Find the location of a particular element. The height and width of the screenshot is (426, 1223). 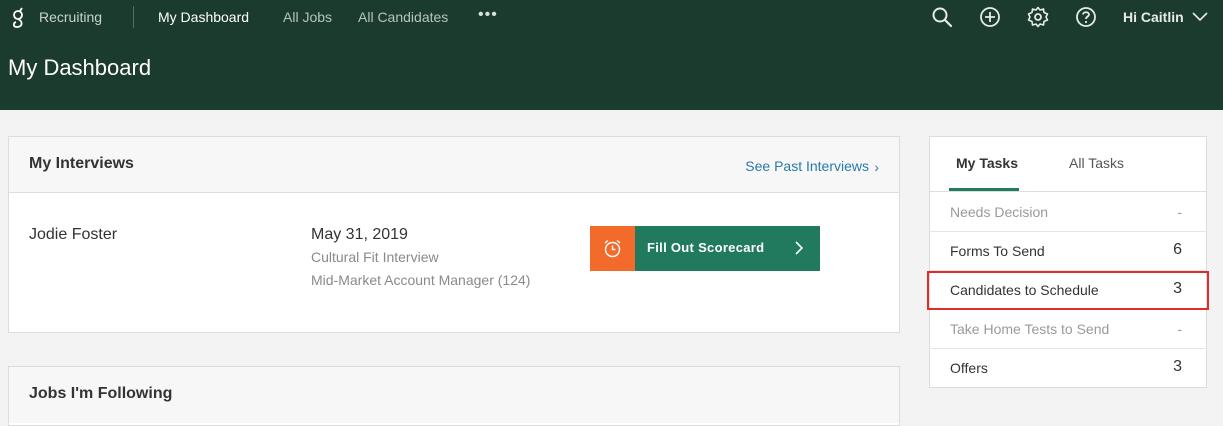

chevron-down-icon is located at coordinates (1200, 17).